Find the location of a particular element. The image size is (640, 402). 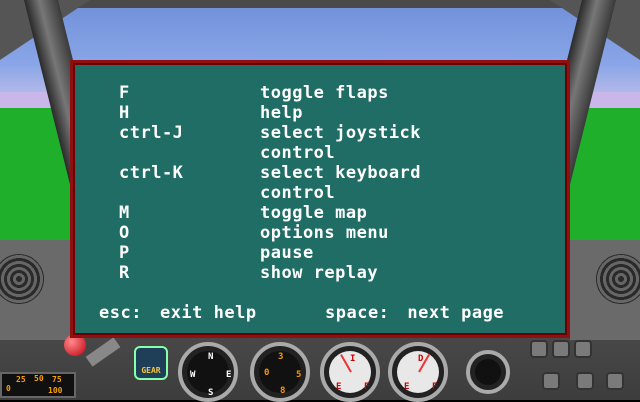

compass-w: W is located at coordinates (193, 375).